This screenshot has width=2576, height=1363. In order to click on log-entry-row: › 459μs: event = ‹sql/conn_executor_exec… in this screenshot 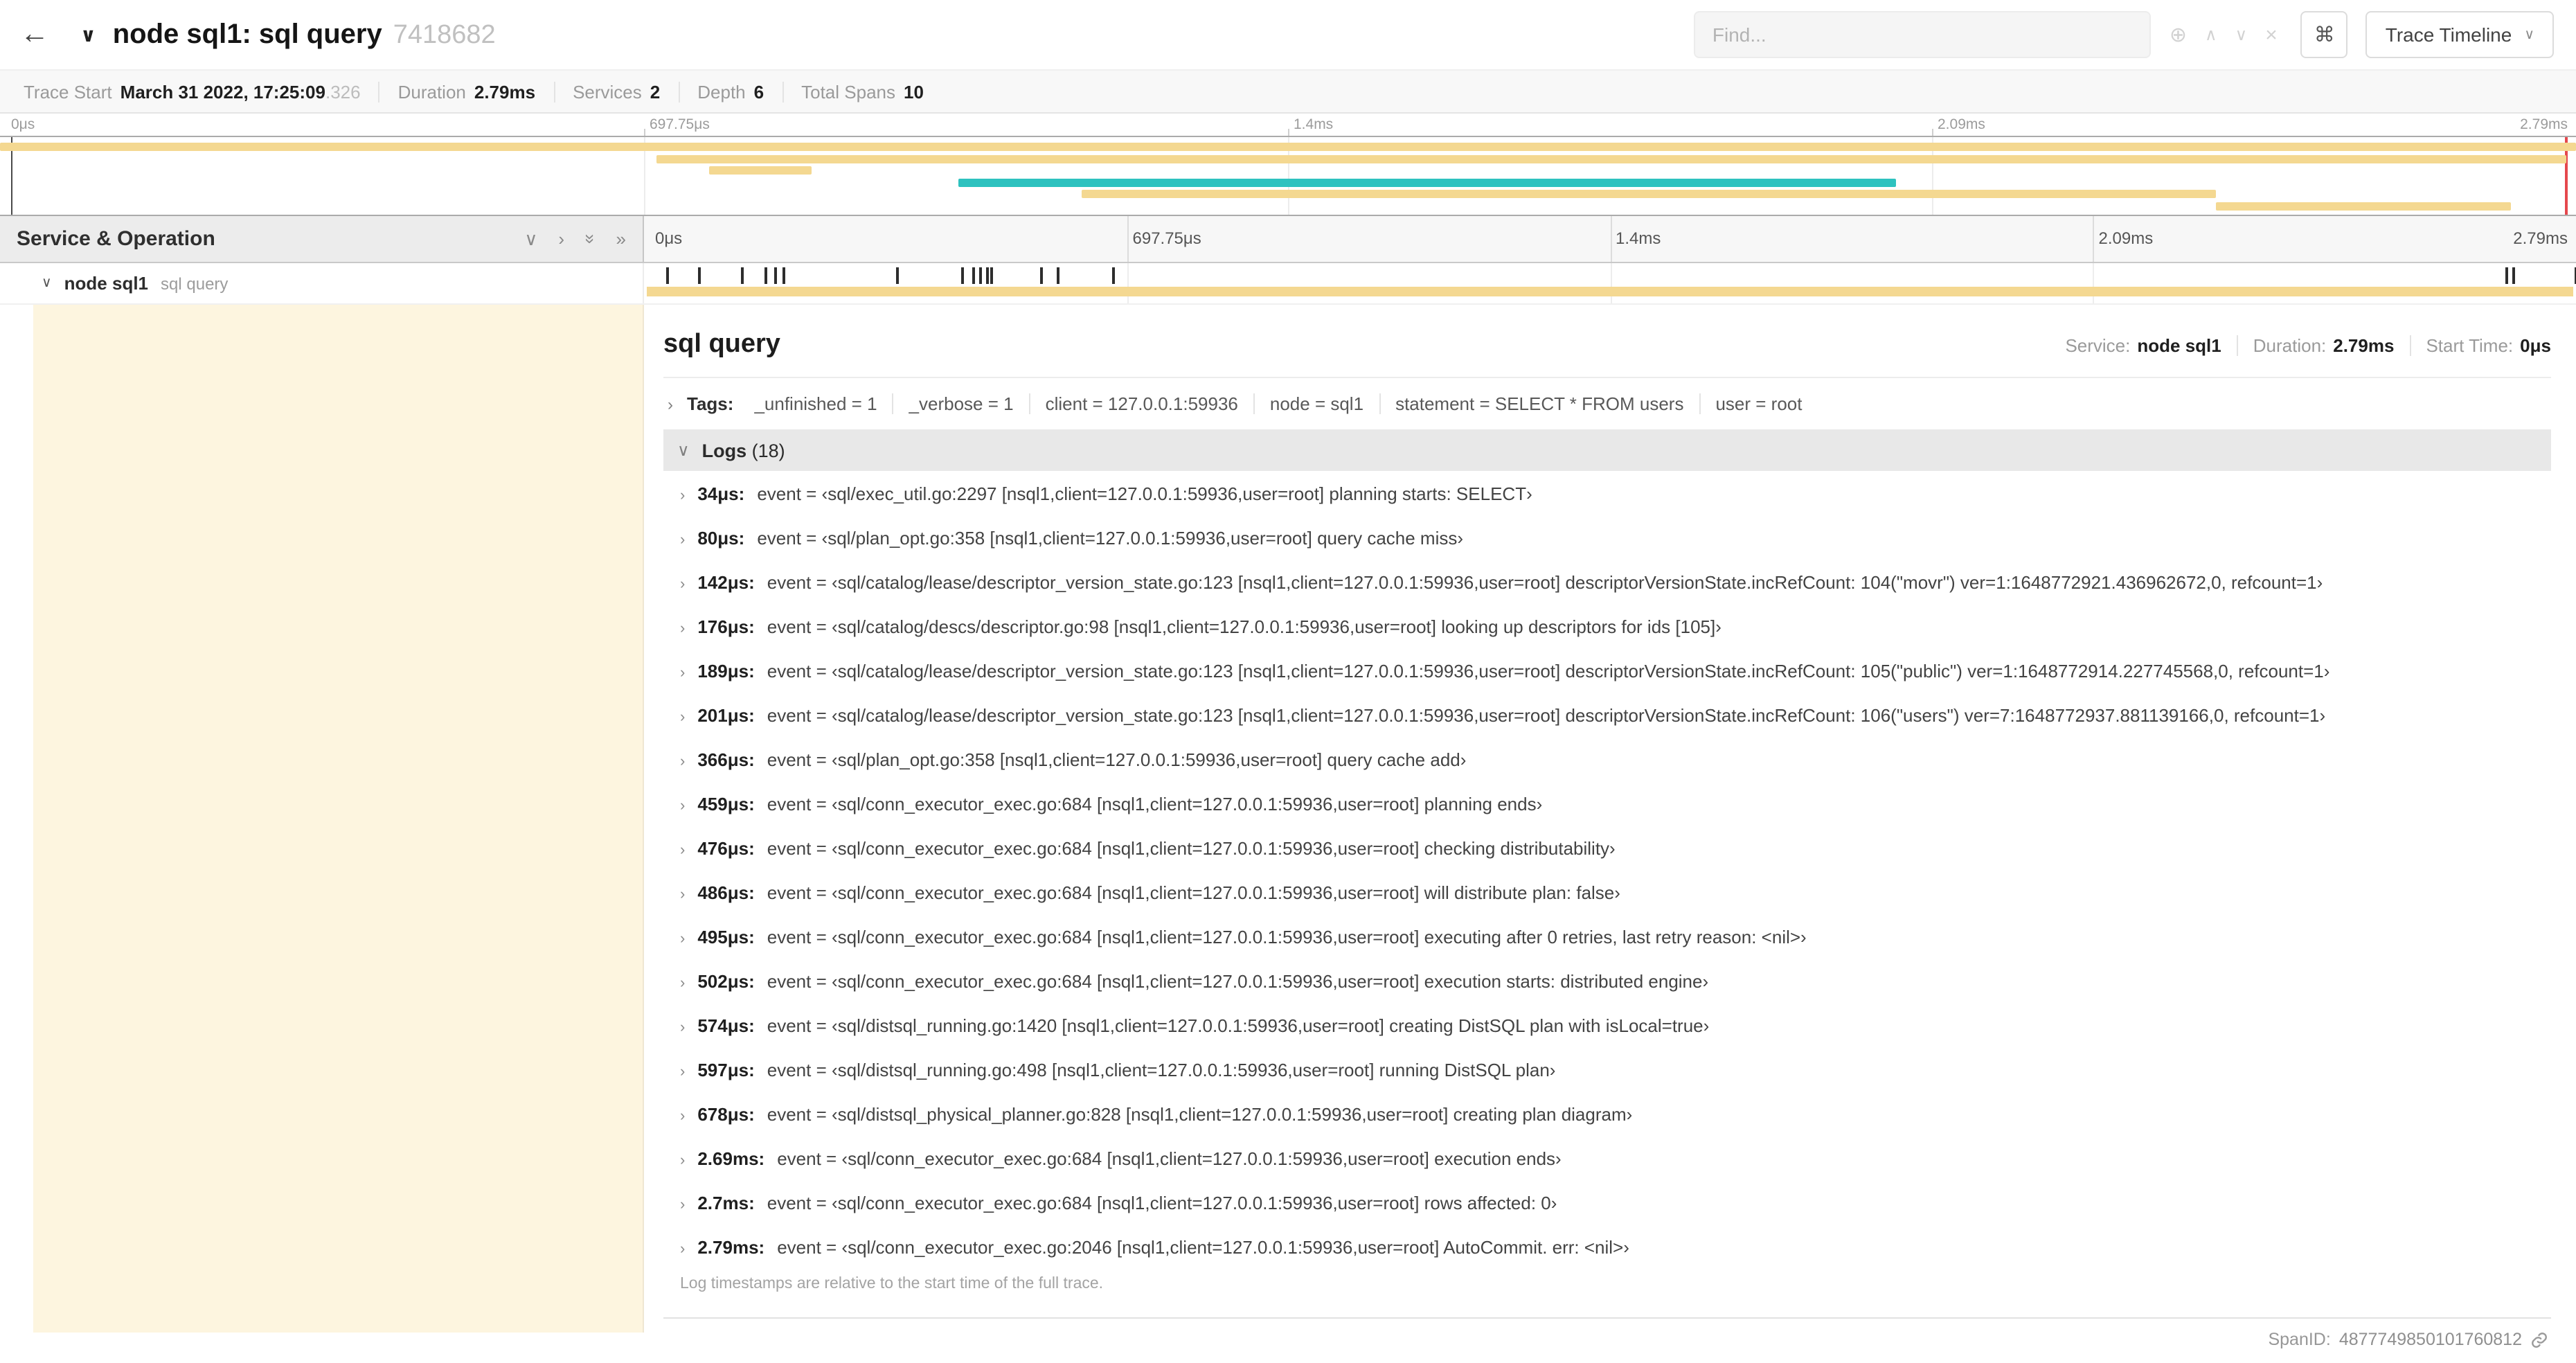, I will do `click(1607, 803)`.